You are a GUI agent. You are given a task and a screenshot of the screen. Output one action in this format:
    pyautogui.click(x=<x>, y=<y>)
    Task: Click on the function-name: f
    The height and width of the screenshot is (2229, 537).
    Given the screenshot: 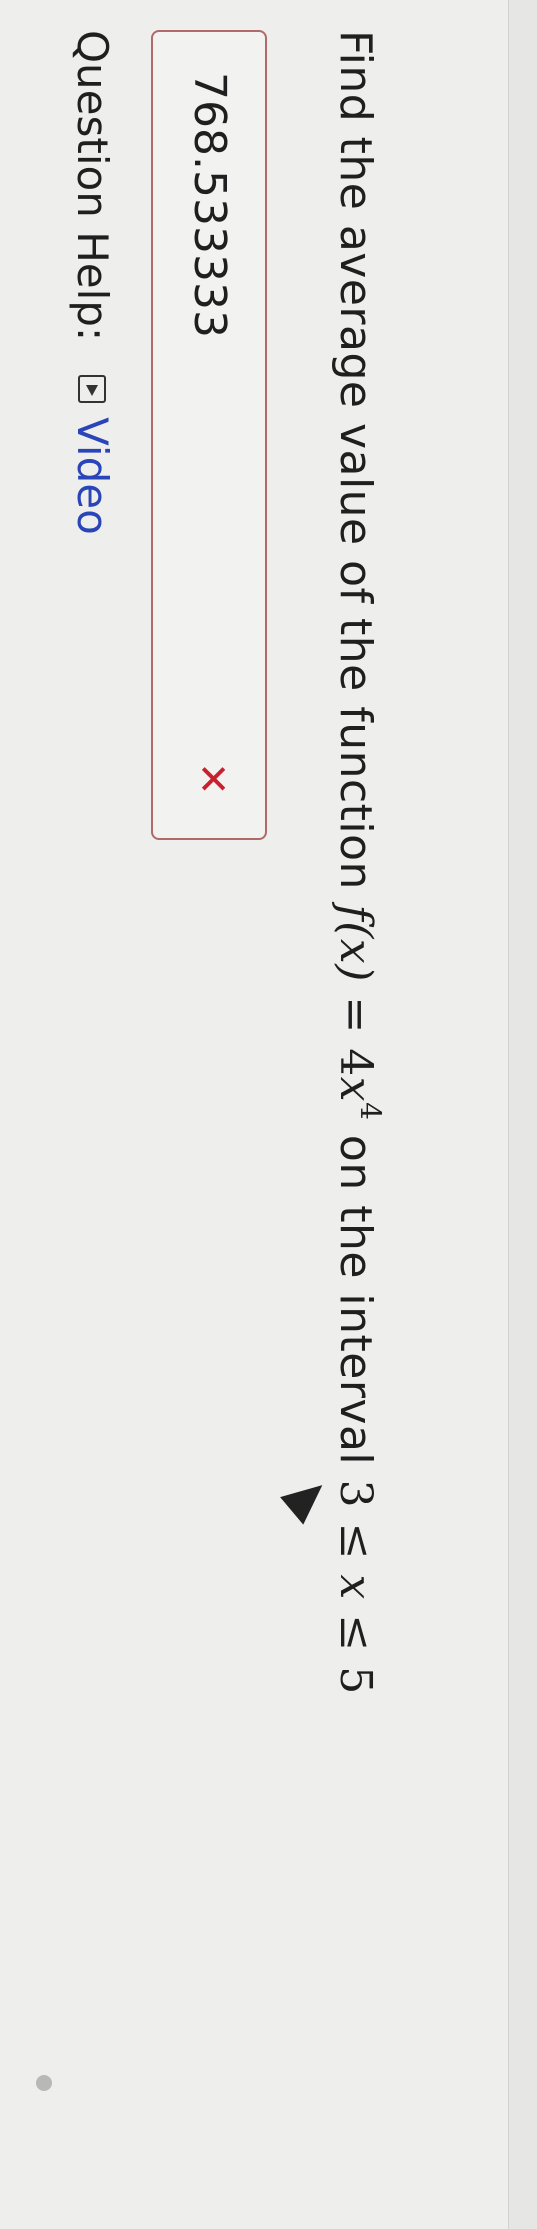 What is the action you would take?
    pyautogui.click(x=355, y=913)
    